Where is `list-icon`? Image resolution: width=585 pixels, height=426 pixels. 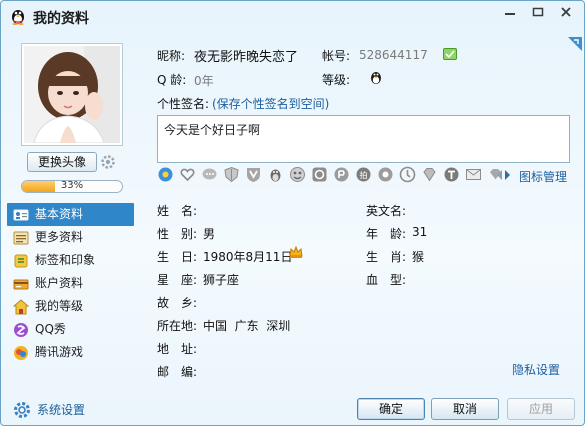 list-icon is located at coordinates (21, 238).